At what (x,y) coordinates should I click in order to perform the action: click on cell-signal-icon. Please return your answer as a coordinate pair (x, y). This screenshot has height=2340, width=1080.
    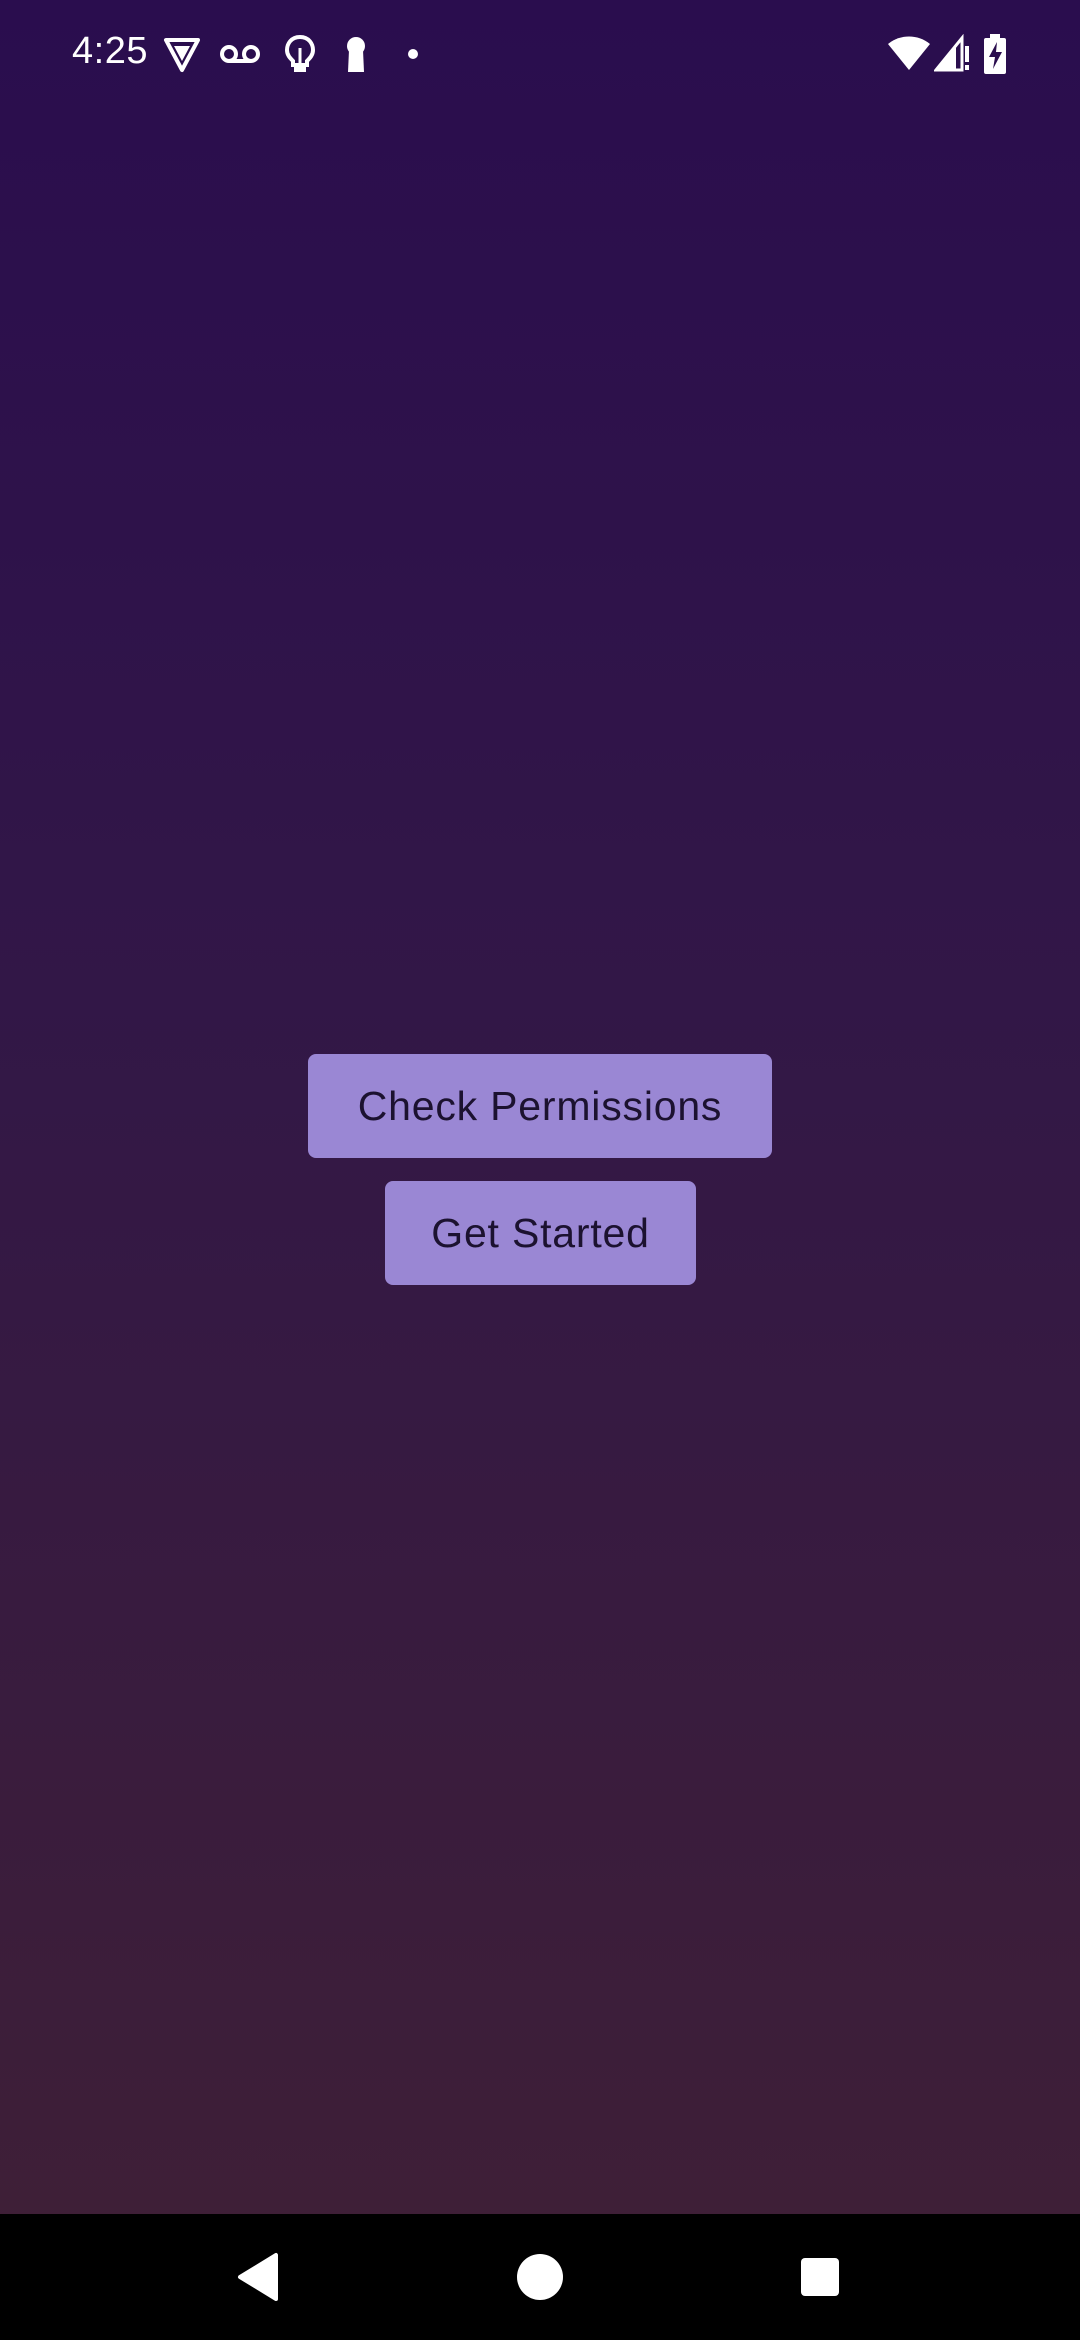
    Looking at the image, I should click on (953, 54).